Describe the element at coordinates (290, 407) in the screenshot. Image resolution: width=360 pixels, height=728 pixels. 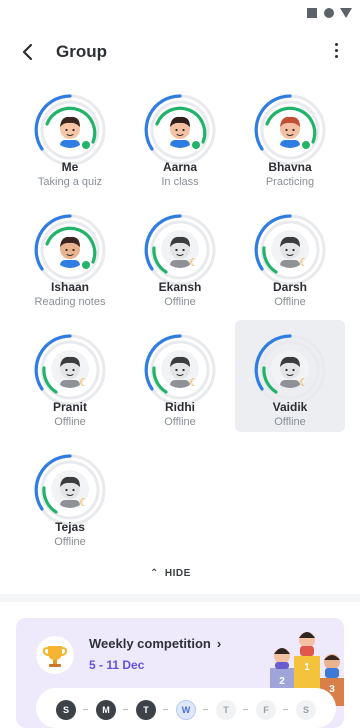
I see `member-name: Vaidik` at that location.